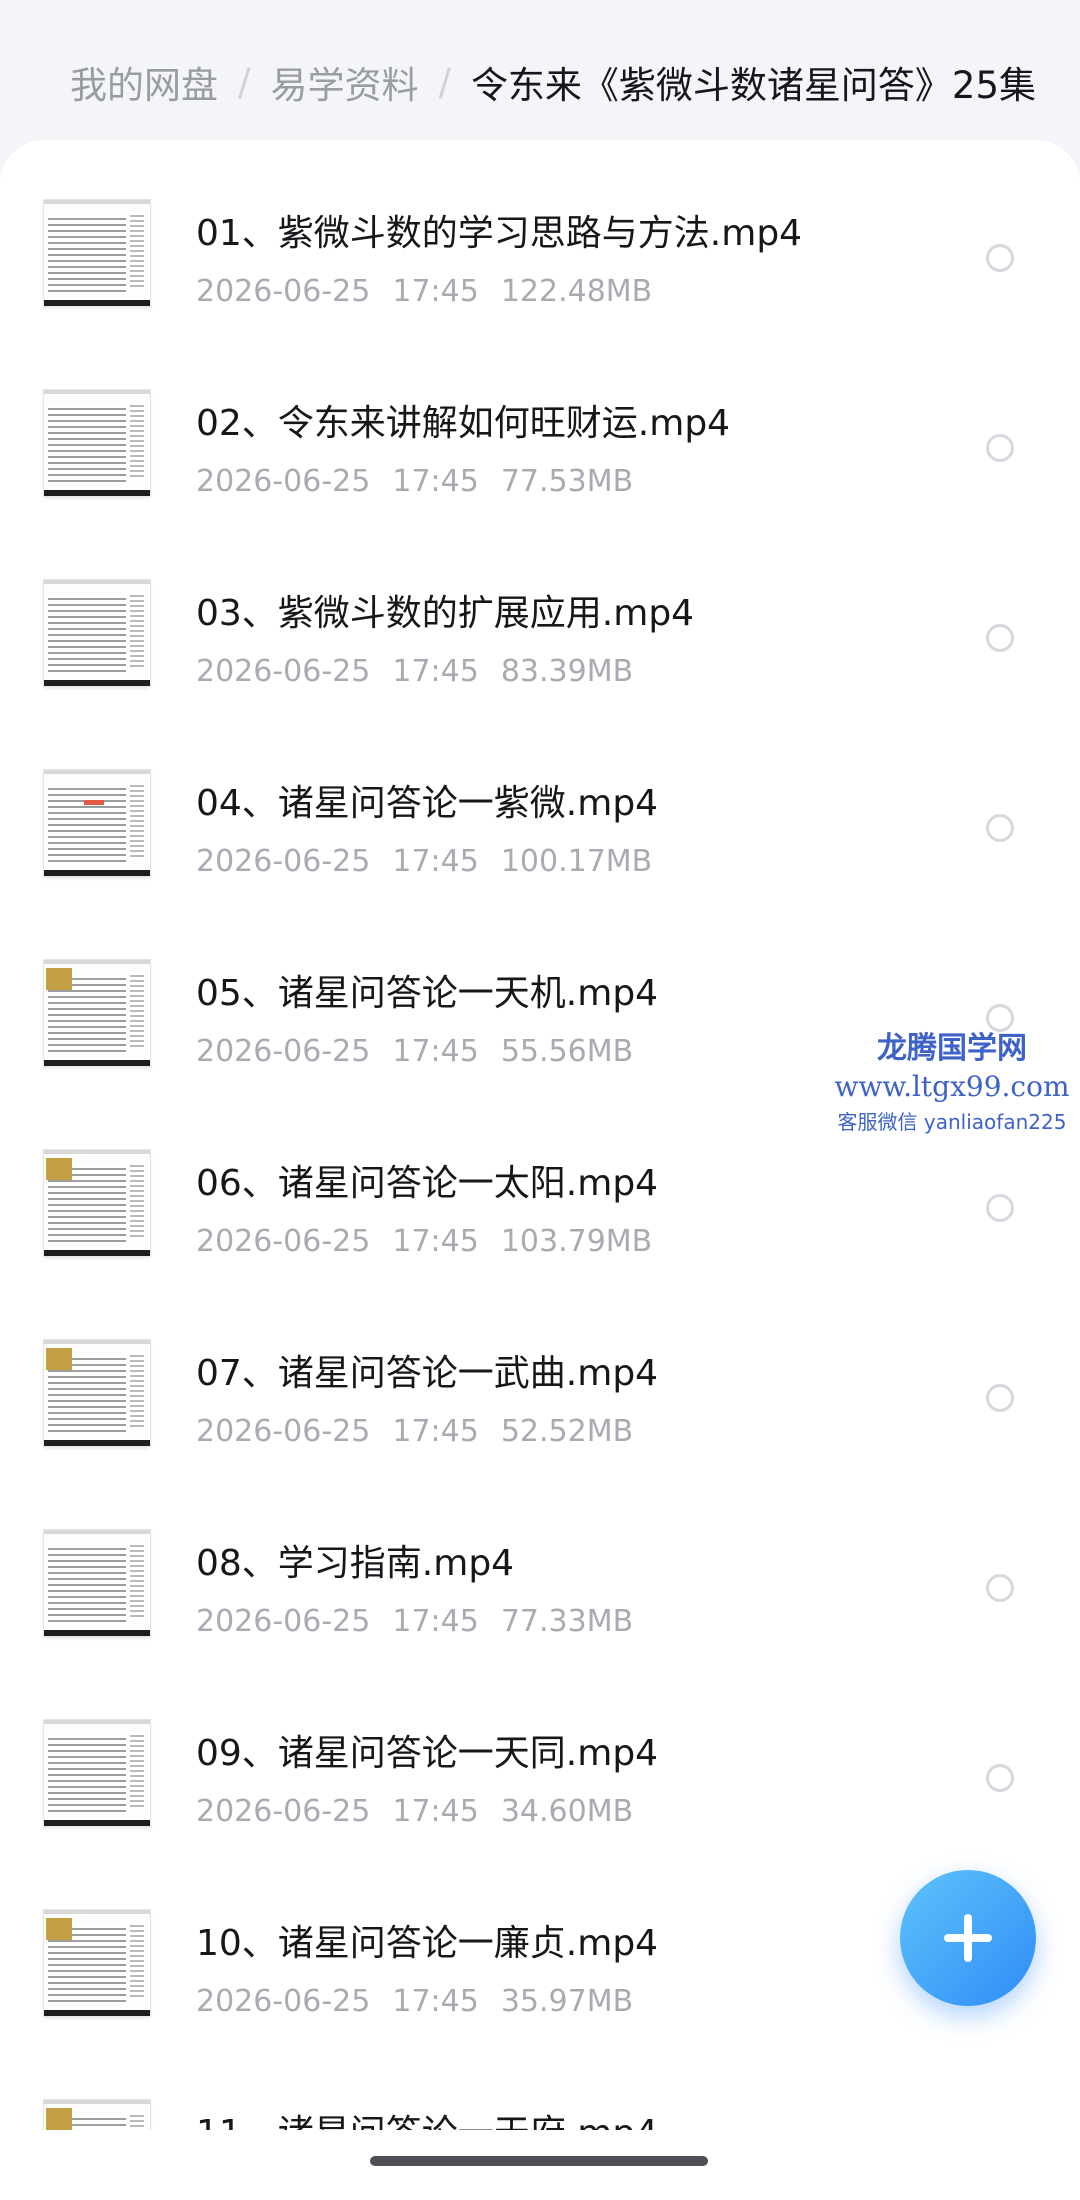 The height and width of the screenshot is (2200, 1080). What do you see at coordinates (355, 1563) in the screenshot?
I see `file-name: 08、学习指南.mp4` at bounding box center [355, 1563].